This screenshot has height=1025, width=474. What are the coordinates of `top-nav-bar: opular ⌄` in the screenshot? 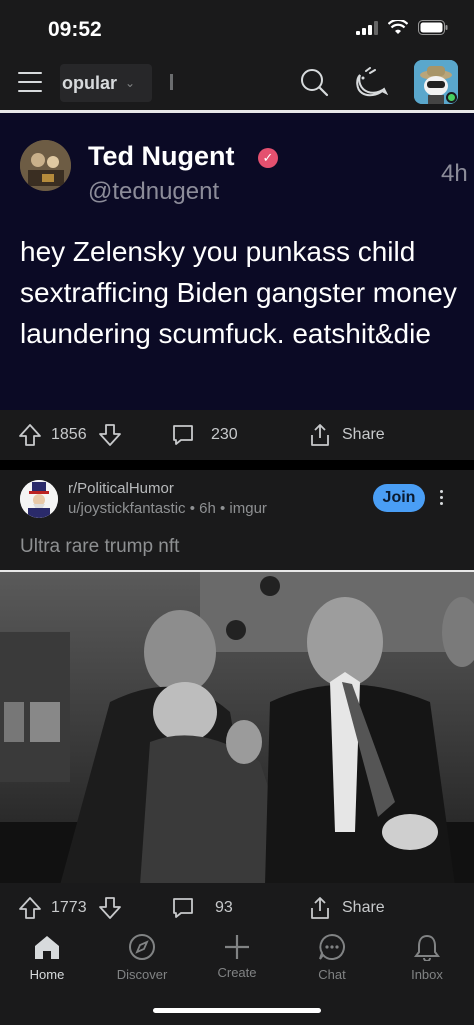 It's located at (237, 83).